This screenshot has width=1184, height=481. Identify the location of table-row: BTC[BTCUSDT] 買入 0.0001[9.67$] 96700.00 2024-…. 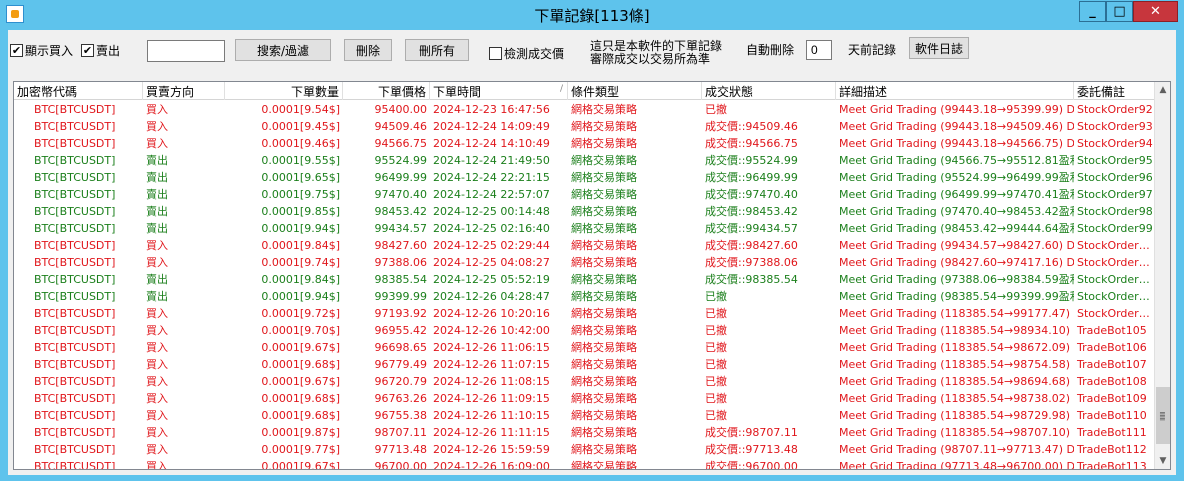
(585, 464).